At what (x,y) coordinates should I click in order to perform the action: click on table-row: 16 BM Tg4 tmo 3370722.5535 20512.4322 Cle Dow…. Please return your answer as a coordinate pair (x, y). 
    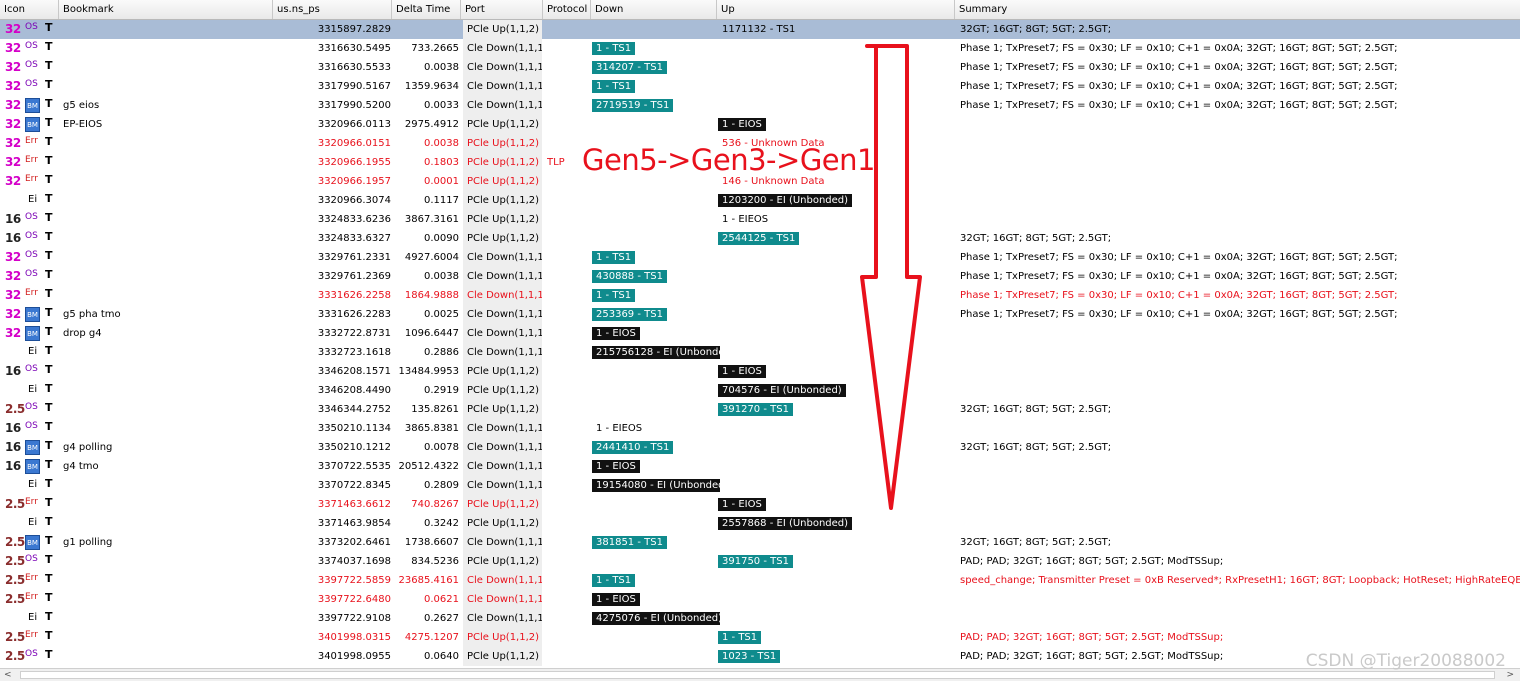
    Looking at the image, I should click on (760, 466).